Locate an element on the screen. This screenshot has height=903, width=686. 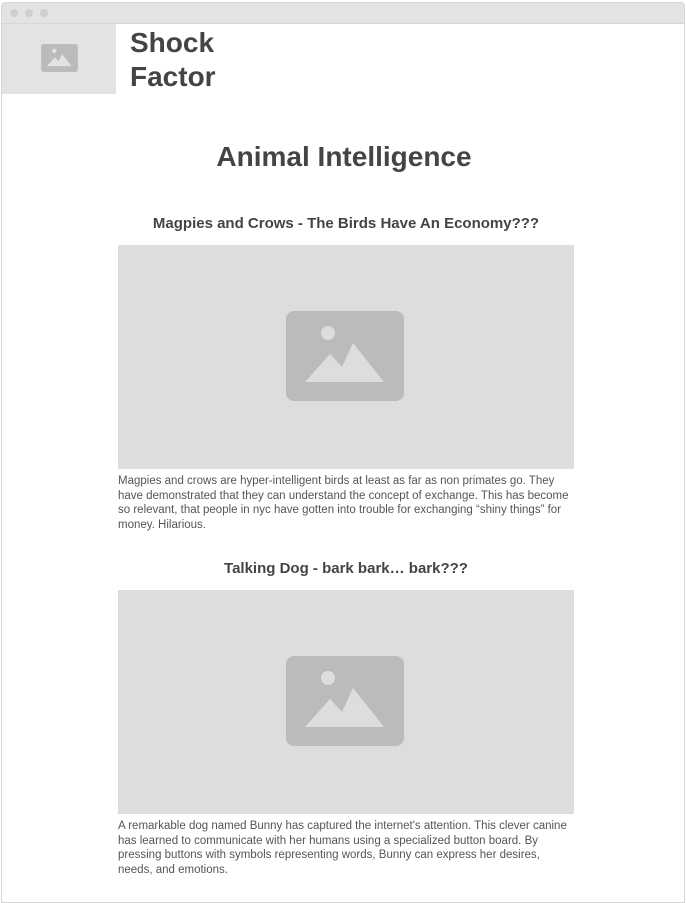
page-title: Animal Intelligence is located at coordinates (344, 156).